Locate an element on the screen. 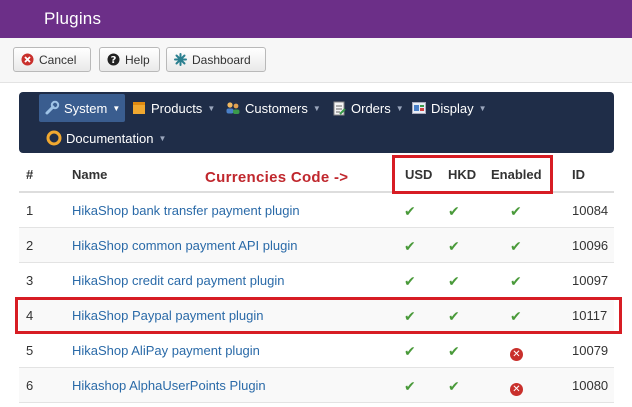  menu-item-documentation: Documentation ▼ is located at coordinates (106, 138).